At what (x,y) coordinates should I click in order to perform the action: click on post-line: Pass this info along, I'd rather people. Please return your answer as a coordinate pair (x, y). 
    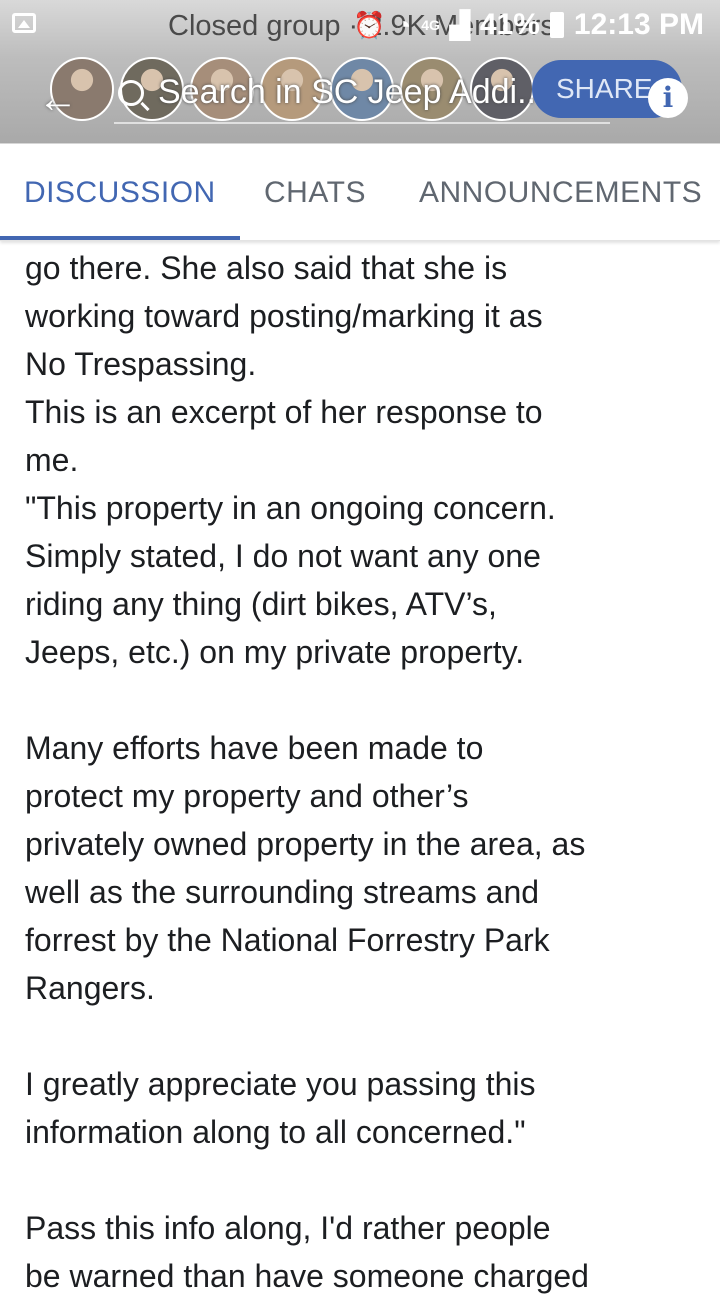
    Looking at the image, I should click on (288, 1228).